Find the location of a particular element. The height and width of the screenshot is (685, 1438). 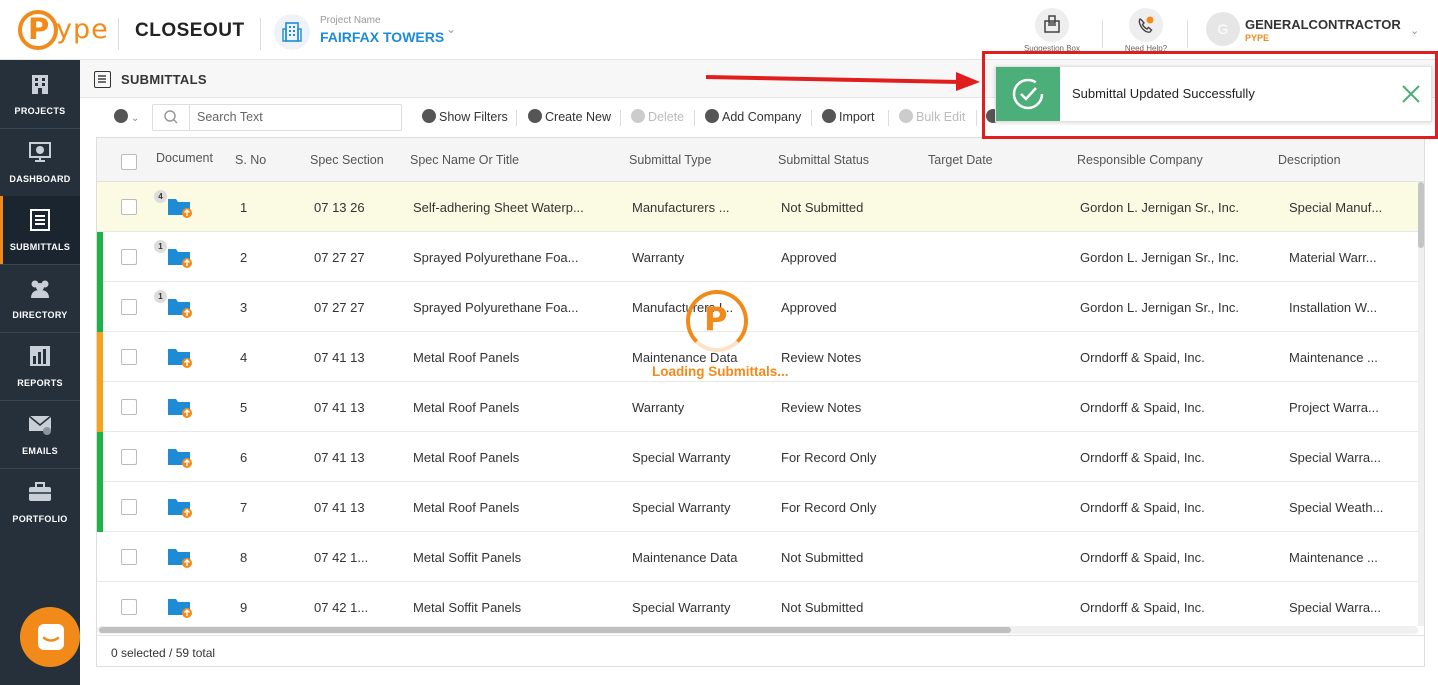

user-name: GENERALCONTRACTOR is located at coordinates (1323, 24).